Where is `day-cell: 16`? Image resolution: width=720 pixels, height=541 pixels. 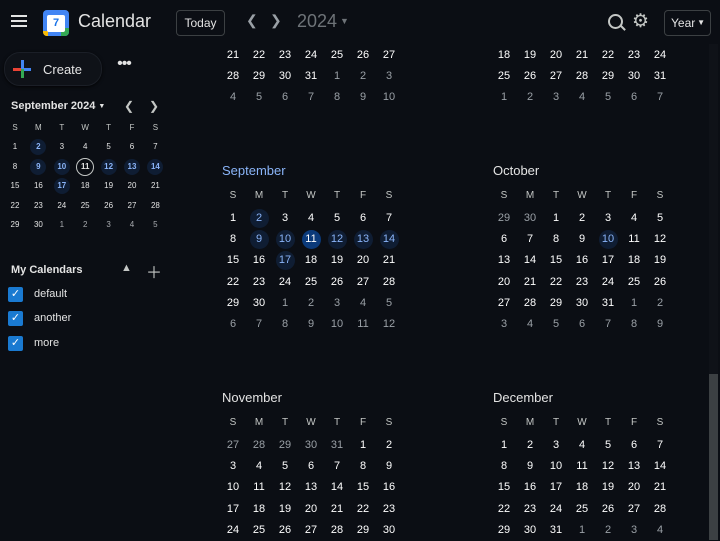
day-cell: 16 is located at coordinates (530, 487).